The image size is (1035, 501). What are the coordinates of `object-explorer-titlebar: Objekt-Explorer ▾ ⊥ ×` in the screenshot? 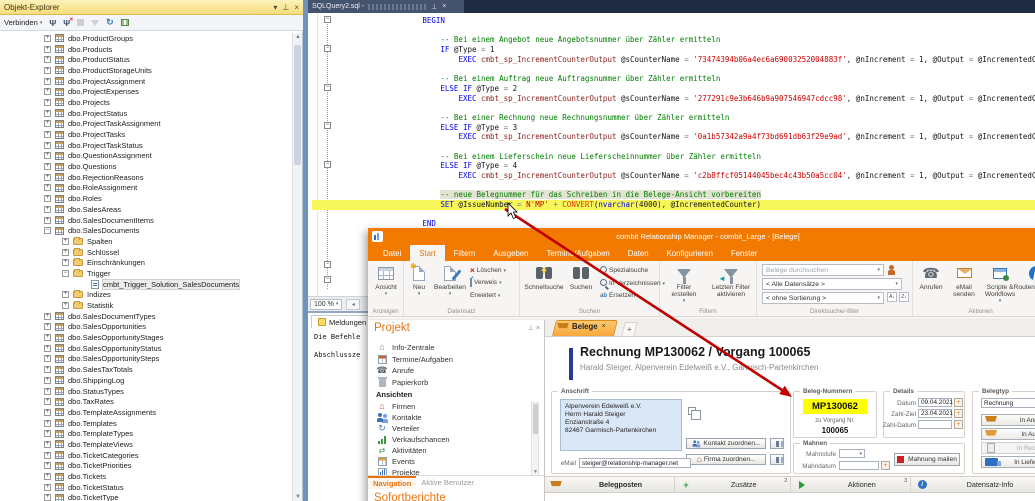 It's located at (151, 7).